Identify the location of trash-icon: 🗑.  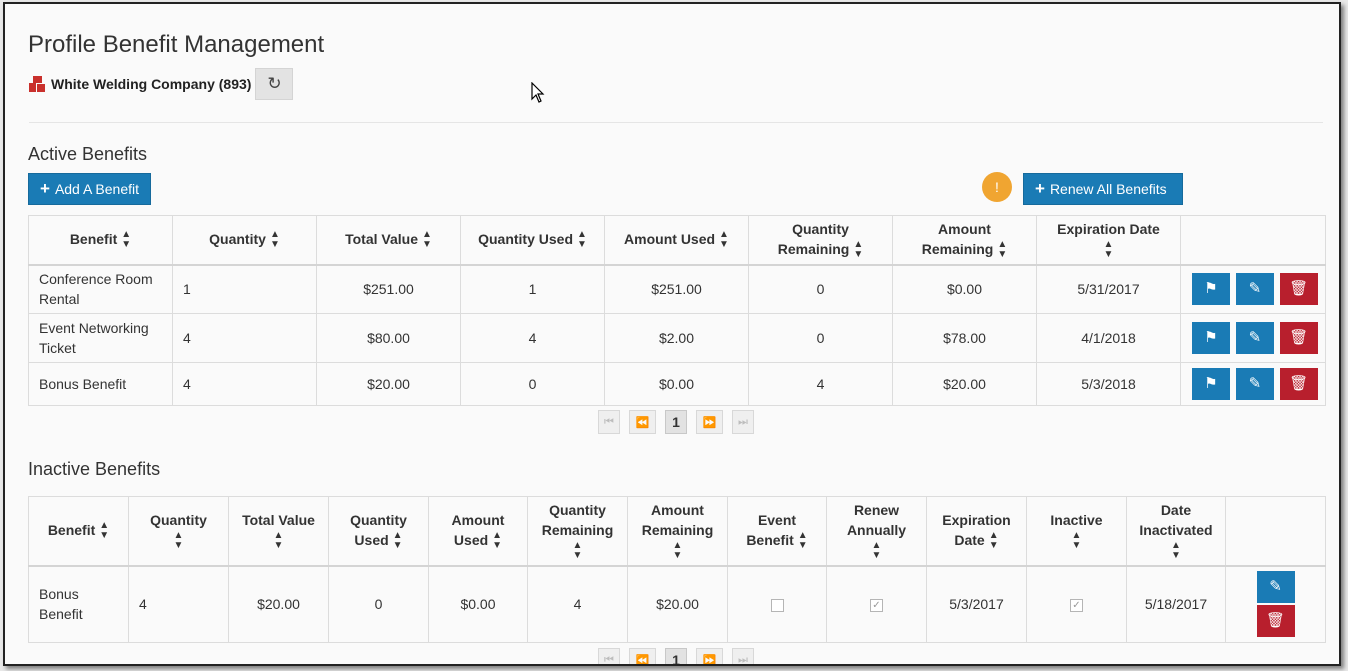
(1275, 621).